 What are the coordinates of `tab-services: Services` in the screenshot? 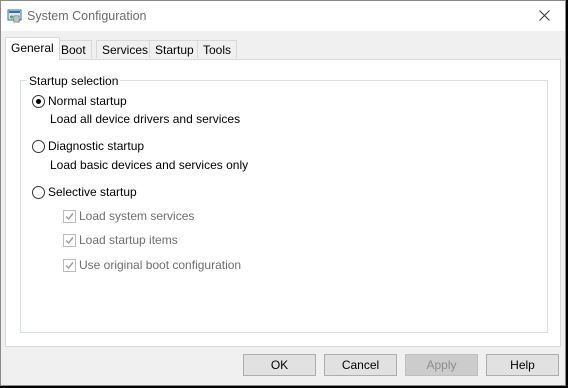 It's located at (125, 49).